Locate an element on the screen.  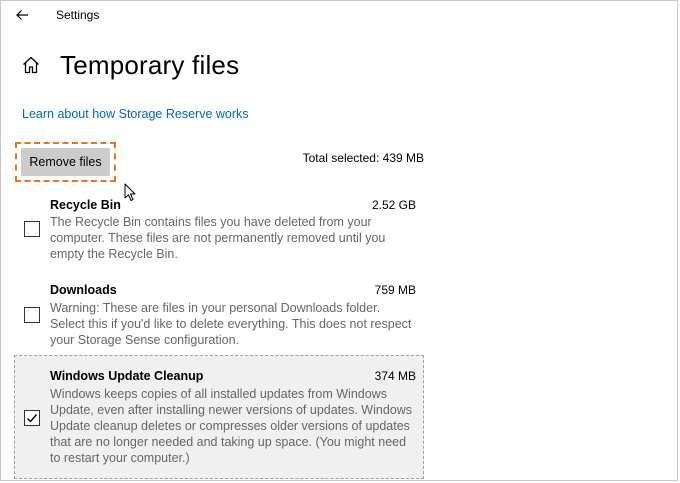
windows-update-cleanup-checkbox is located at coordinates (32, 418).